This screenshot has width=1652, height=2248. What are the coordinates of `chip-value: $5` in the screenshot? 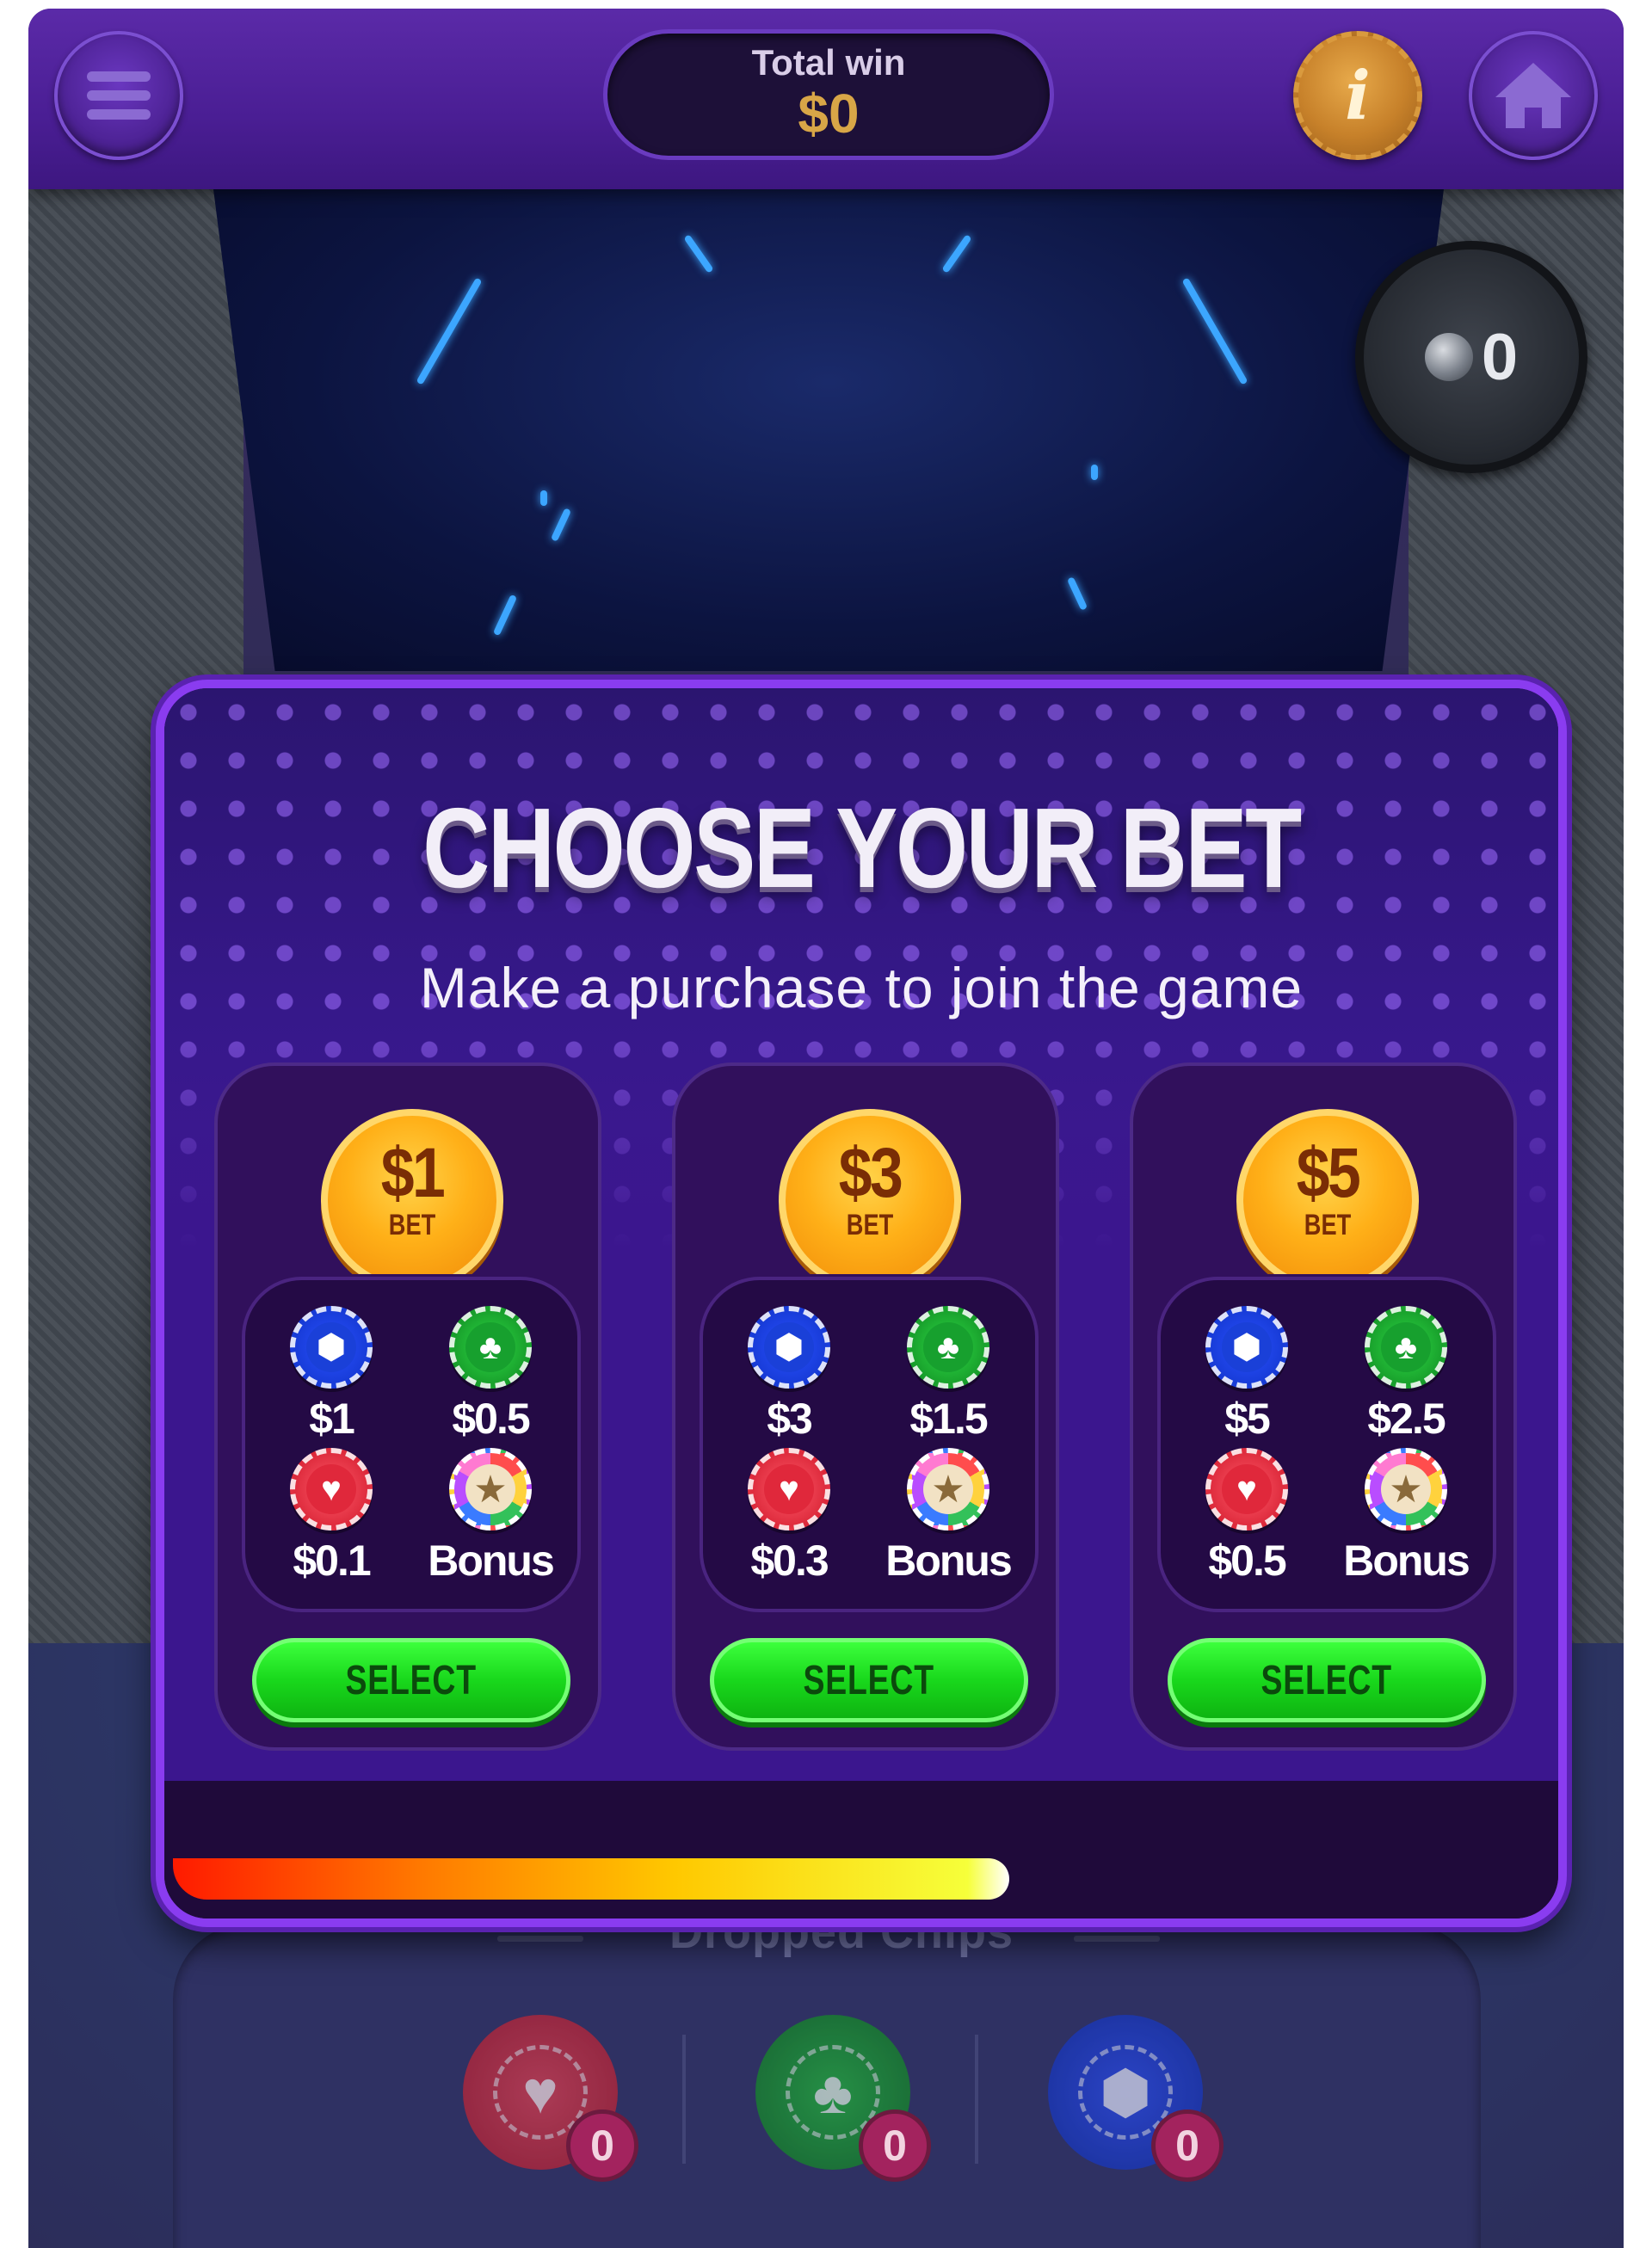 It's located at (1247, 1419).